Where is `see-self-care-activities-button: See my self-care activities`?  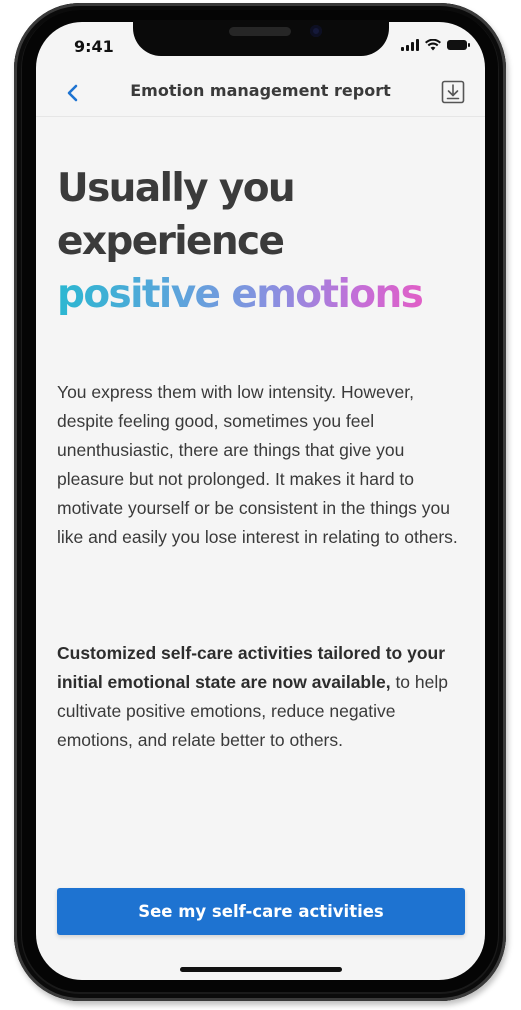 see-self-care-activities-button: See my self-care activities is located at coordinates (261, 911).